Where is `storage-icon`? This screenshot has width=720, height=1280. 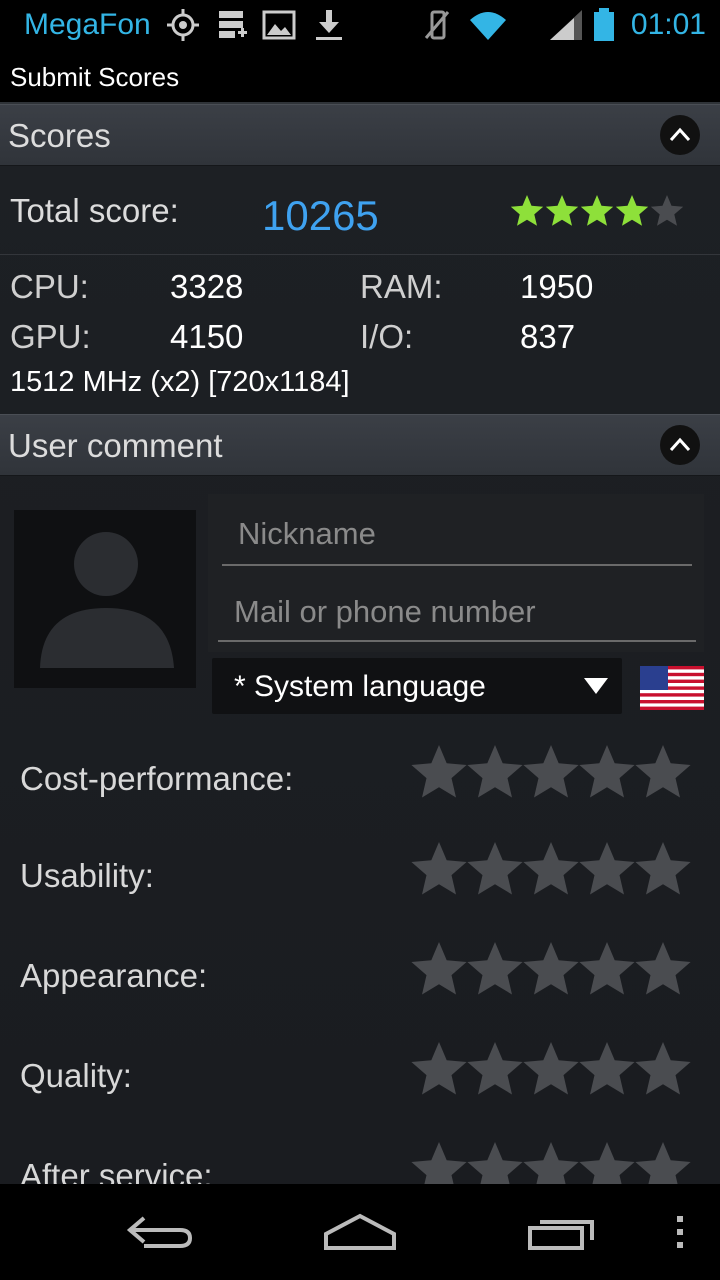
storage-icon is located at coordinates (233, 24).